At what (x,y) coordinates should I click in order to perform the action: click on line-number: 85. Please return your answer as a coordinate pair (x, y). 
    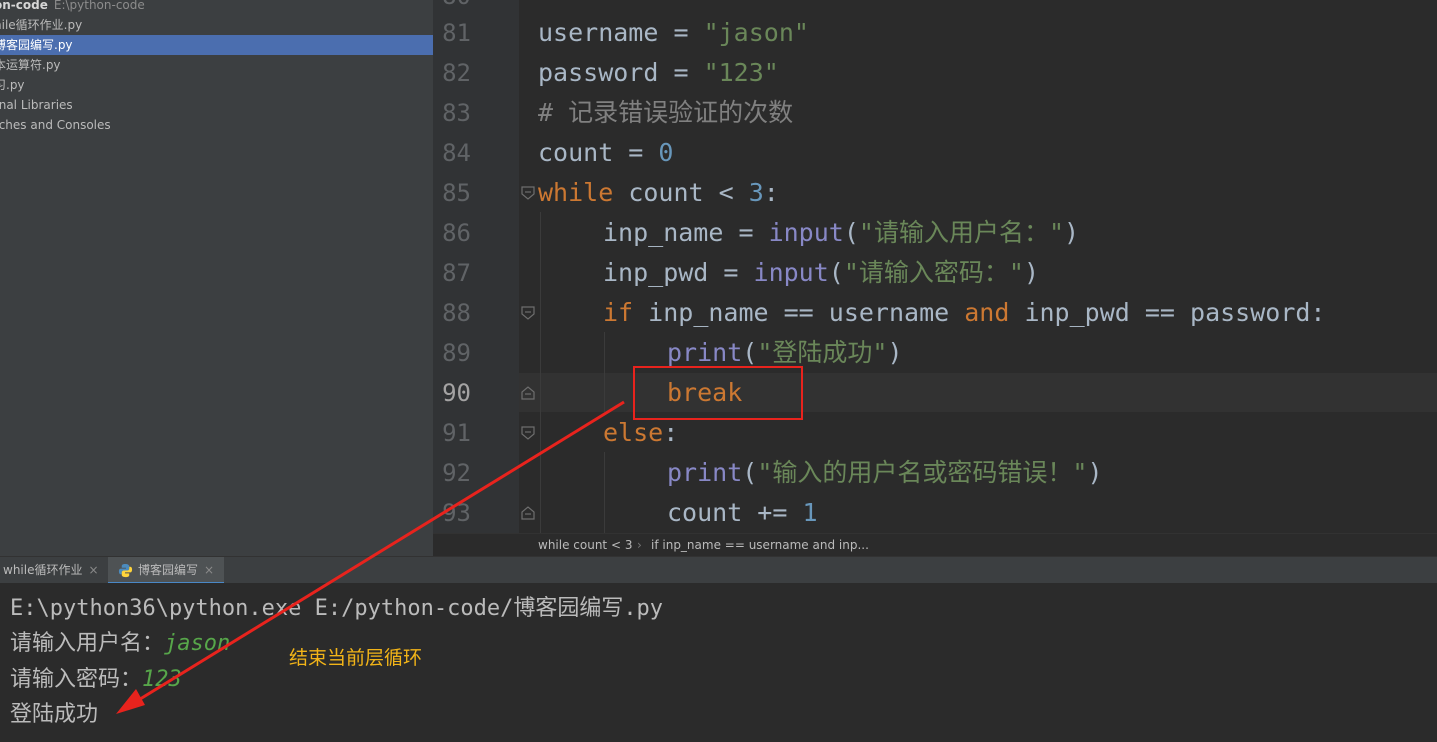
    Looking at the image, I should click on (456, 193).